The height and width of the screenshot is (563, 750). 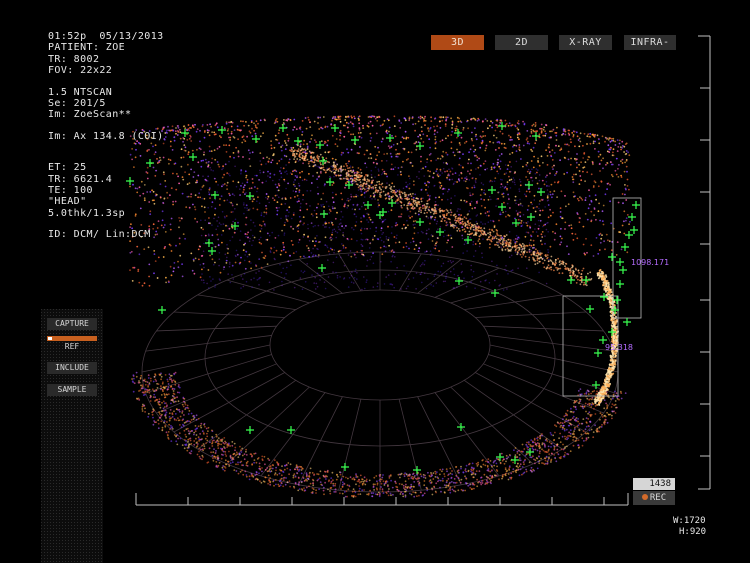 What do you see at coordinates (521, 42) in the screenshot?
I see `mode-2d-button: 2D` at bounding box center [521, 42].